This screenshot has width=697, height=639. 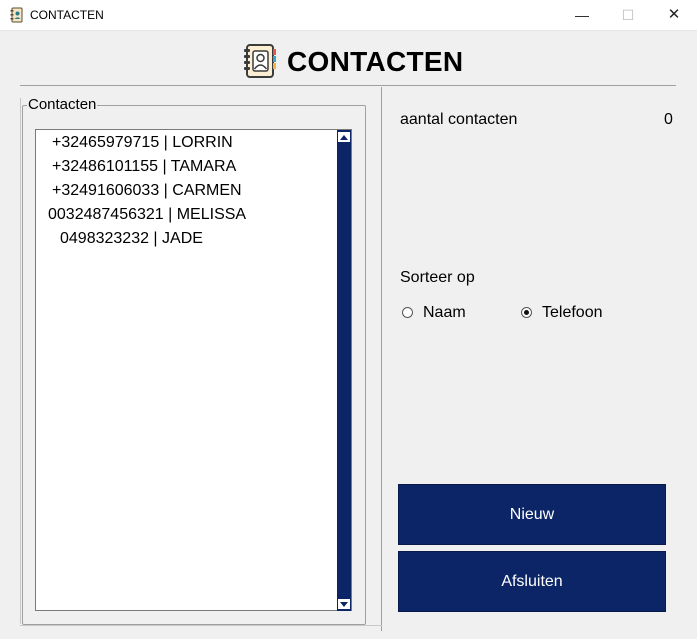 I want to click on close-button: Afsluiten, so click(x=532, y=581).